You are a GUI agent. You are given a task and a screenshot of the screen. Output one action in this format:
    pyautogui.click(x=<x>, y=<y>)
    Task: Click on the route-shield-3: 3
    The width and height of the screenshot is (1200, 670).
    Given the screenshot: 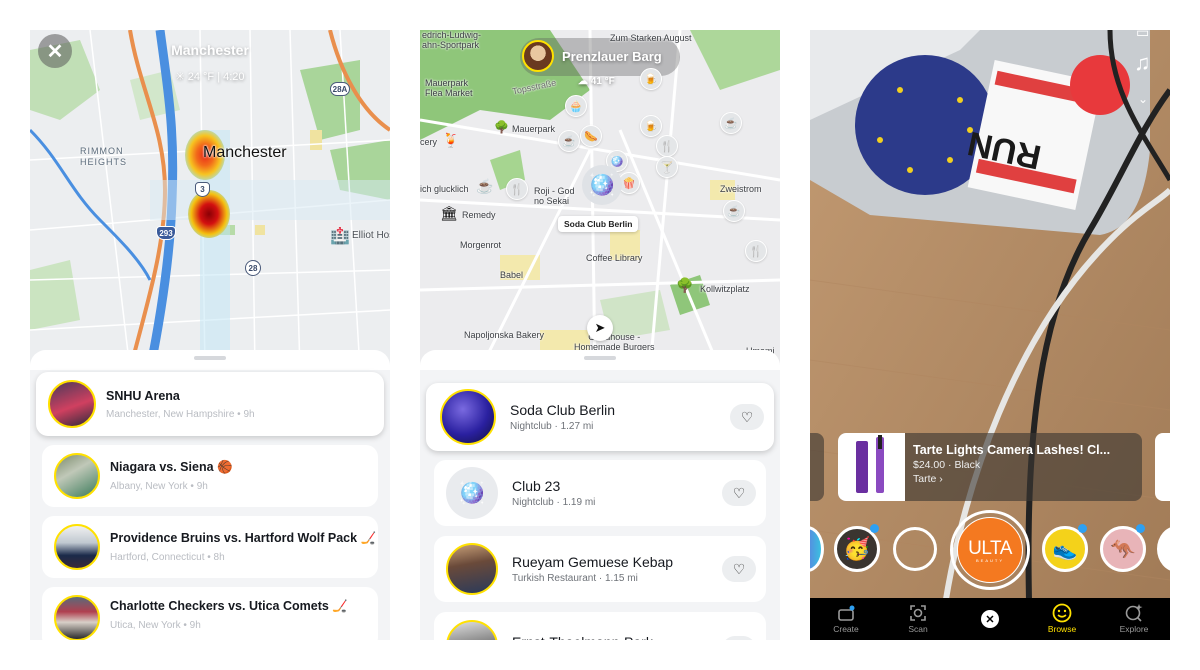 What is the action you would take?
    pyautogui.click(x=202, y=189)
    